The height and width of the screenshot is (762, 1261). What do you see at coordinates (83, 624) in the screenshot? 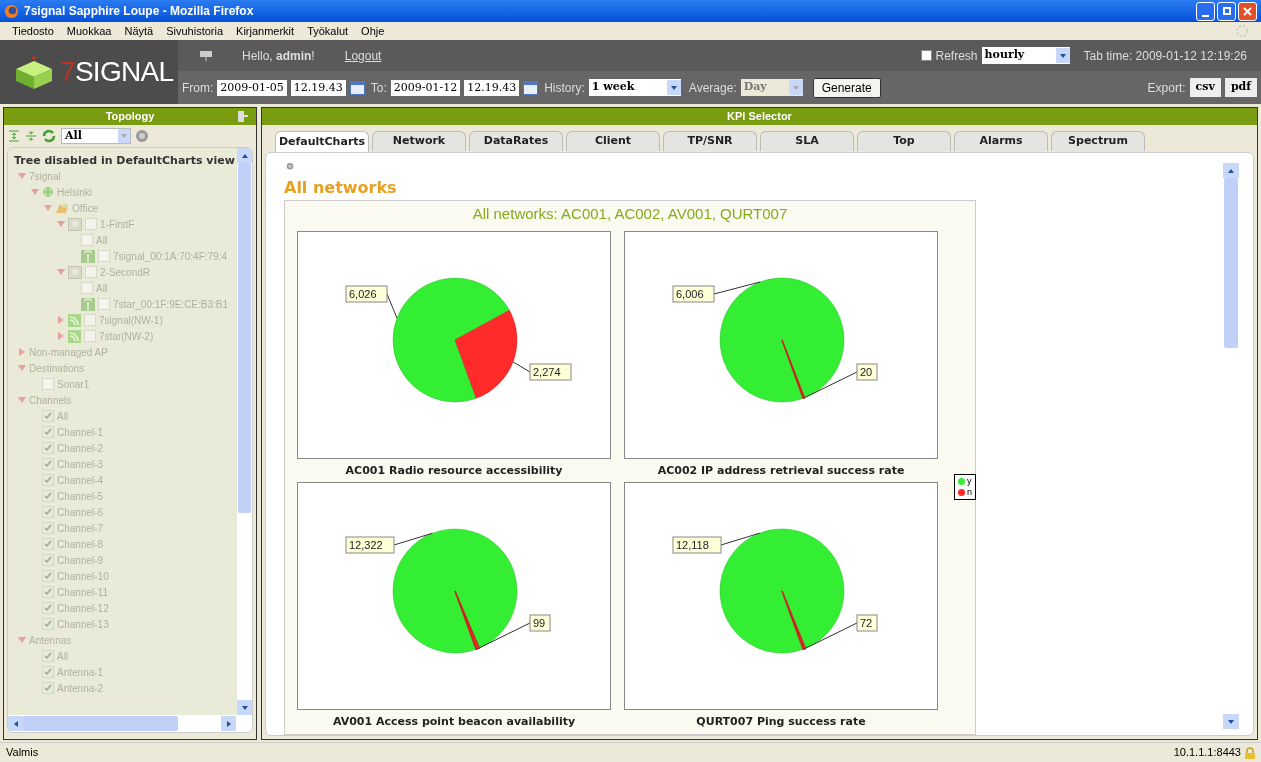
I see `tree-item-label: Channel-13` at bounding box center [83, 624].